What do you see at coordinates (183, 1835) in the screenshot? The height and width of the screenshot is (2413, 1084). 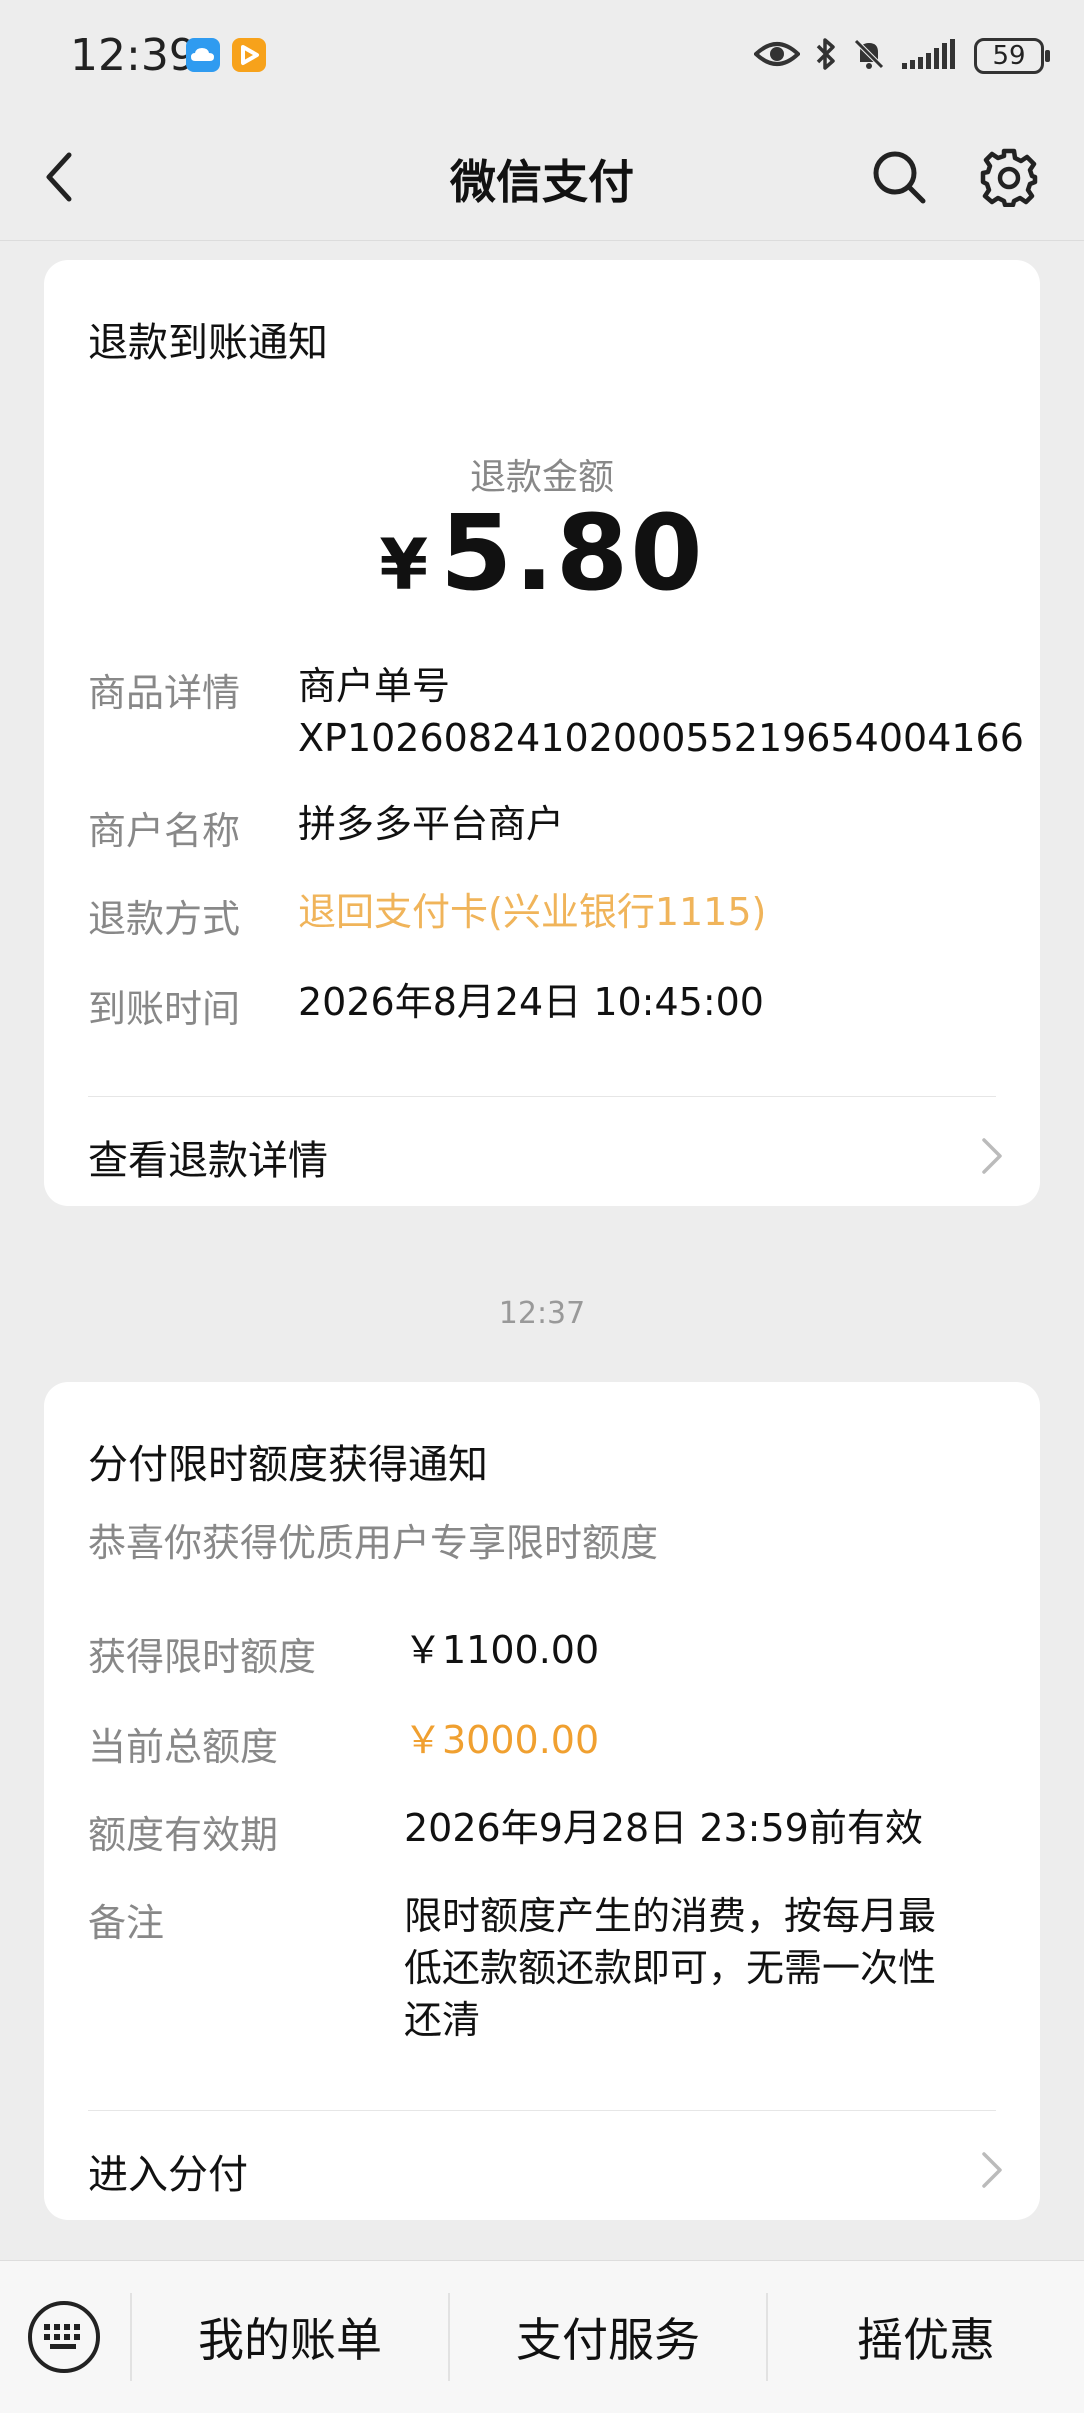 I see `row-label-validity: 额度有效期` at bounding box center [183, 1835].